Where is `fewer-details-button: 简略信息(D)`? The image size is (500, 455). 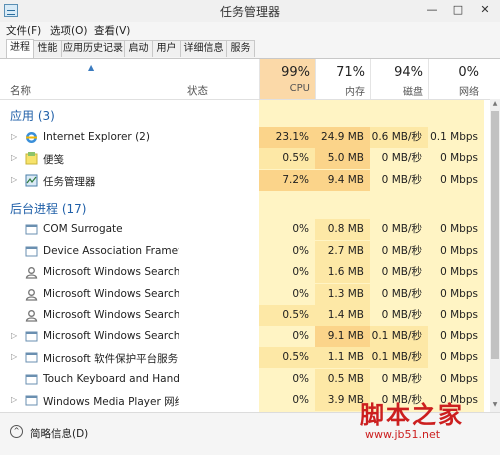 fewer-details-button: 简略信息(D) is located at coordinates (59, 433).